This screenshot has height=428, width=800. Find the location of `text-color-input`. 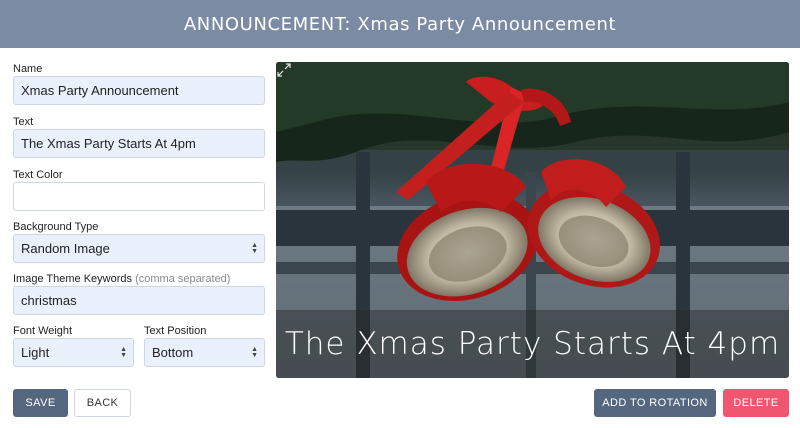

text-color-input is located at coordinates (139, 196).